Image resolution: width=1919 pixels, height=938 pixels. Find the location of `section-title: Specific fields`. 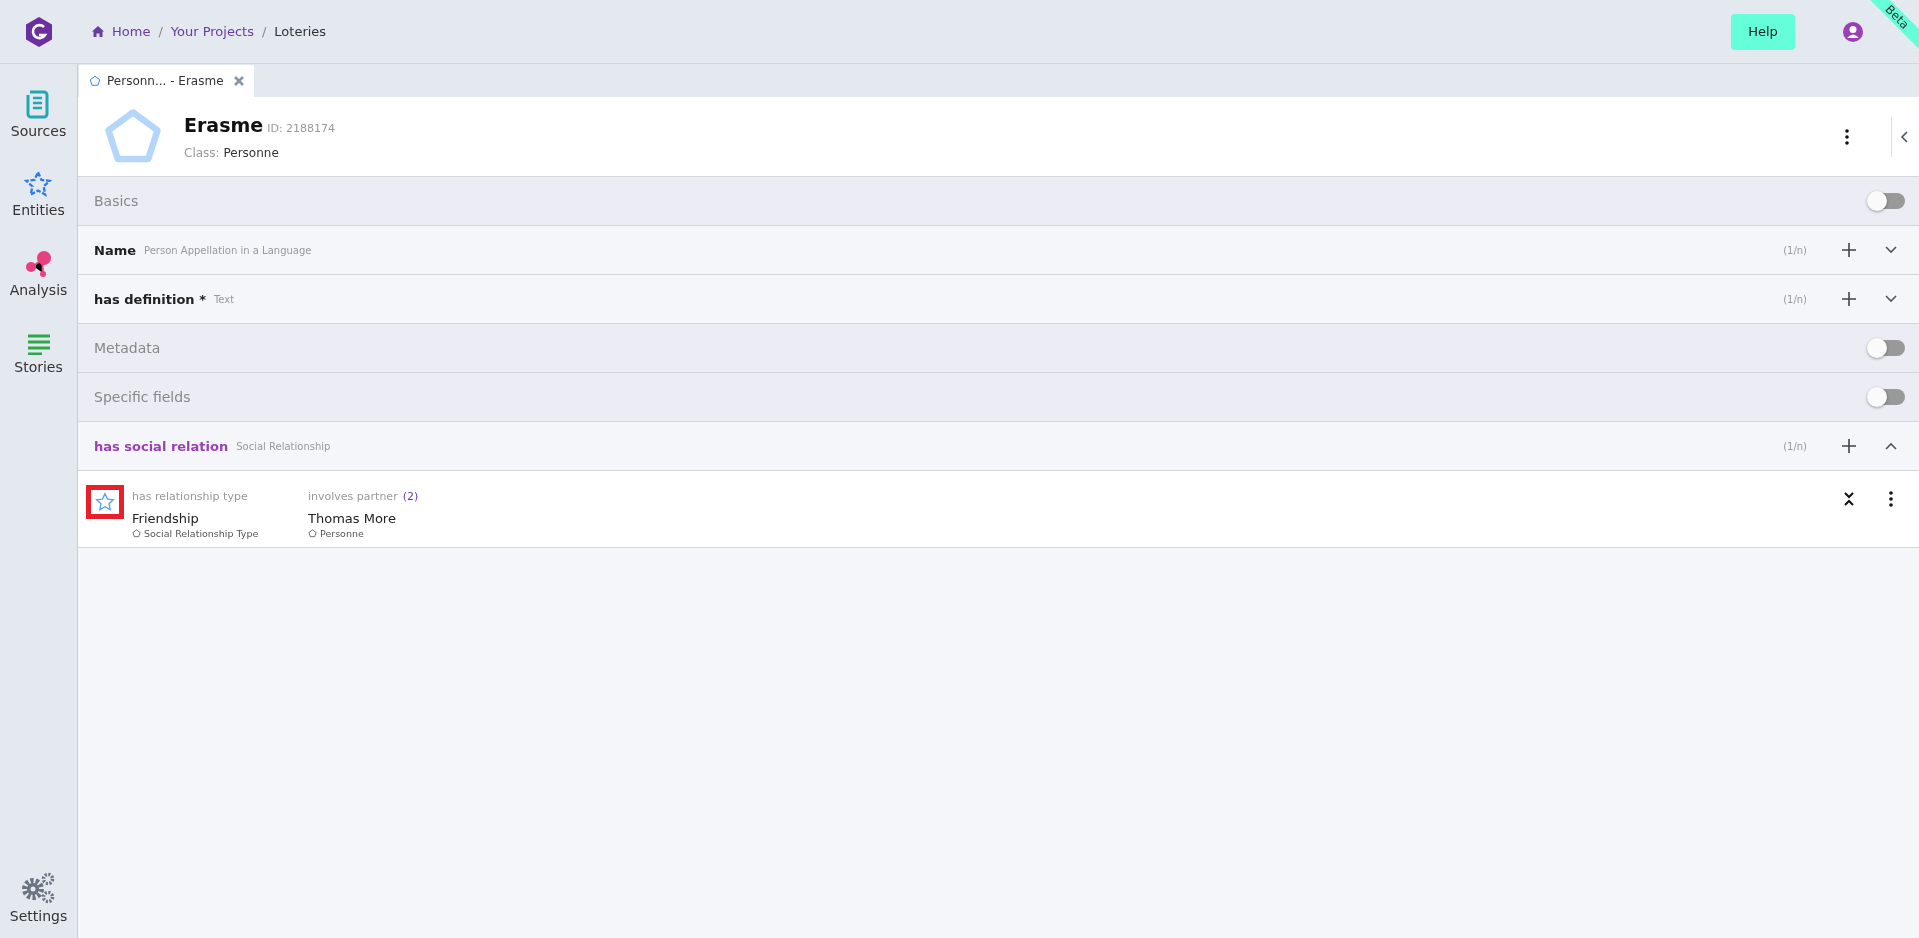

section-title: Specific fields is located at coordinates (143, 397).